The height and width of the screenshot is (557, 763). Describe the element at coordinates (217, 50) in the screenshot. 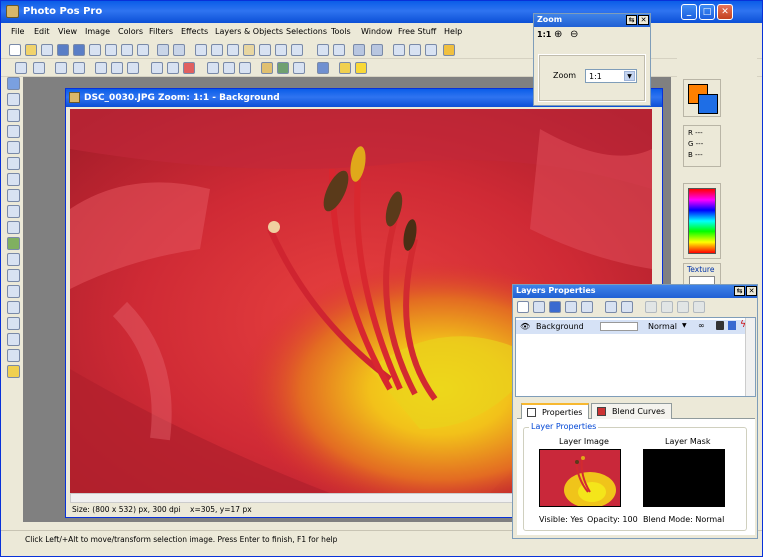

I see `copy-icon` at that location.